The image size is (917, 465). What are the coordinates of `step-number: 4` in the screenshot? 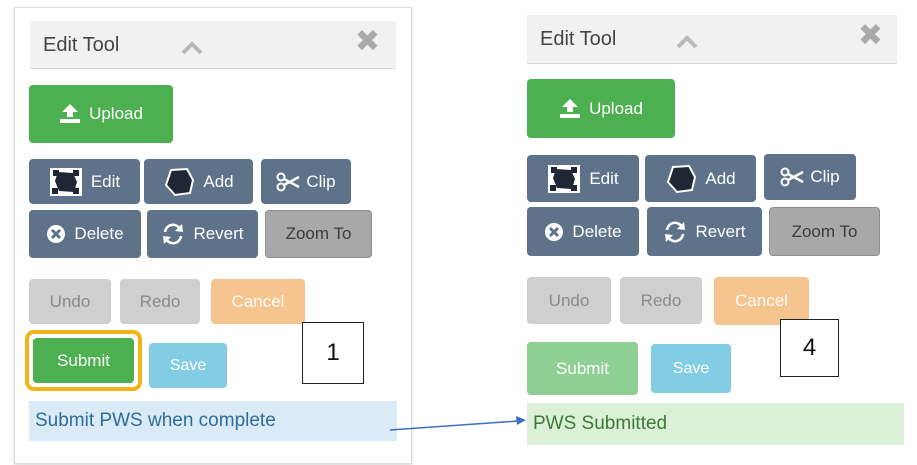 It's located at (809, 347).